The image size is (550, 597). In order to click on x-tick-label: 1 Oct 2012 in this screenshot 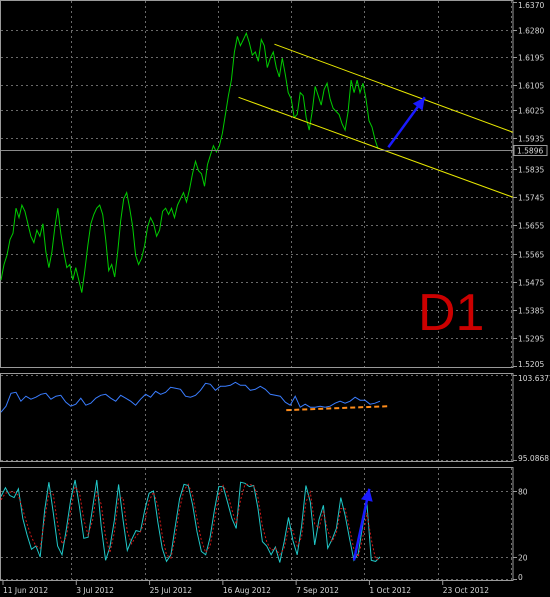, I will do `click(390, 590)`.